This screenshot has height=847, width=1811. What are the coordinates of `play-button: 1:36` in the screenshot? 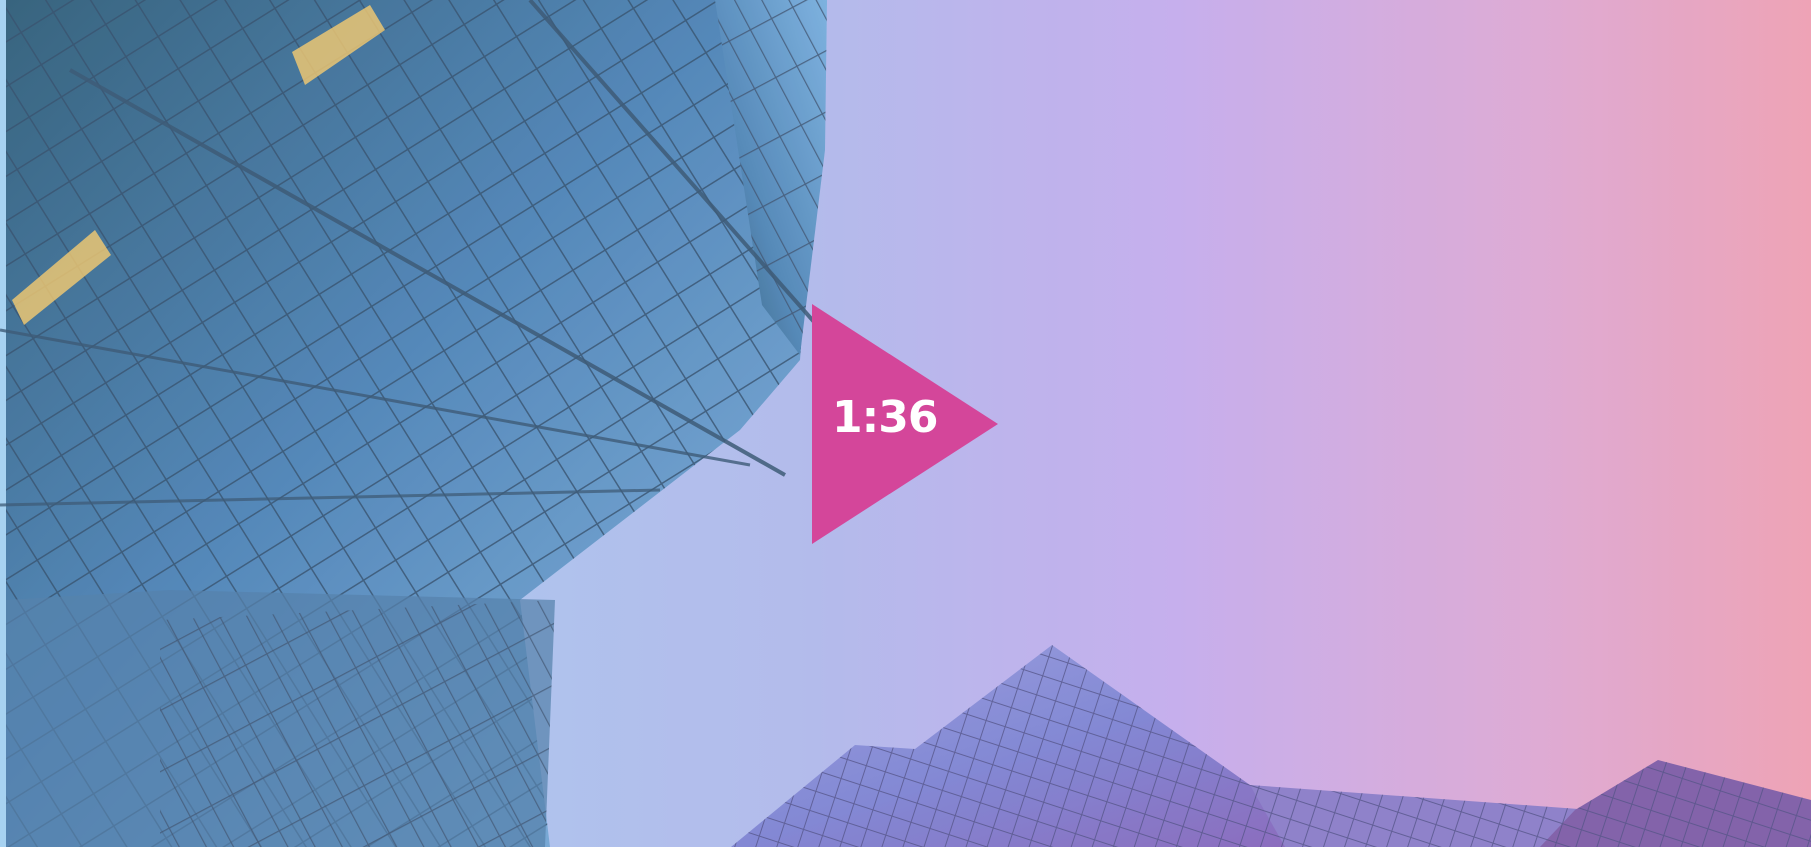 It's located at (905, 424).